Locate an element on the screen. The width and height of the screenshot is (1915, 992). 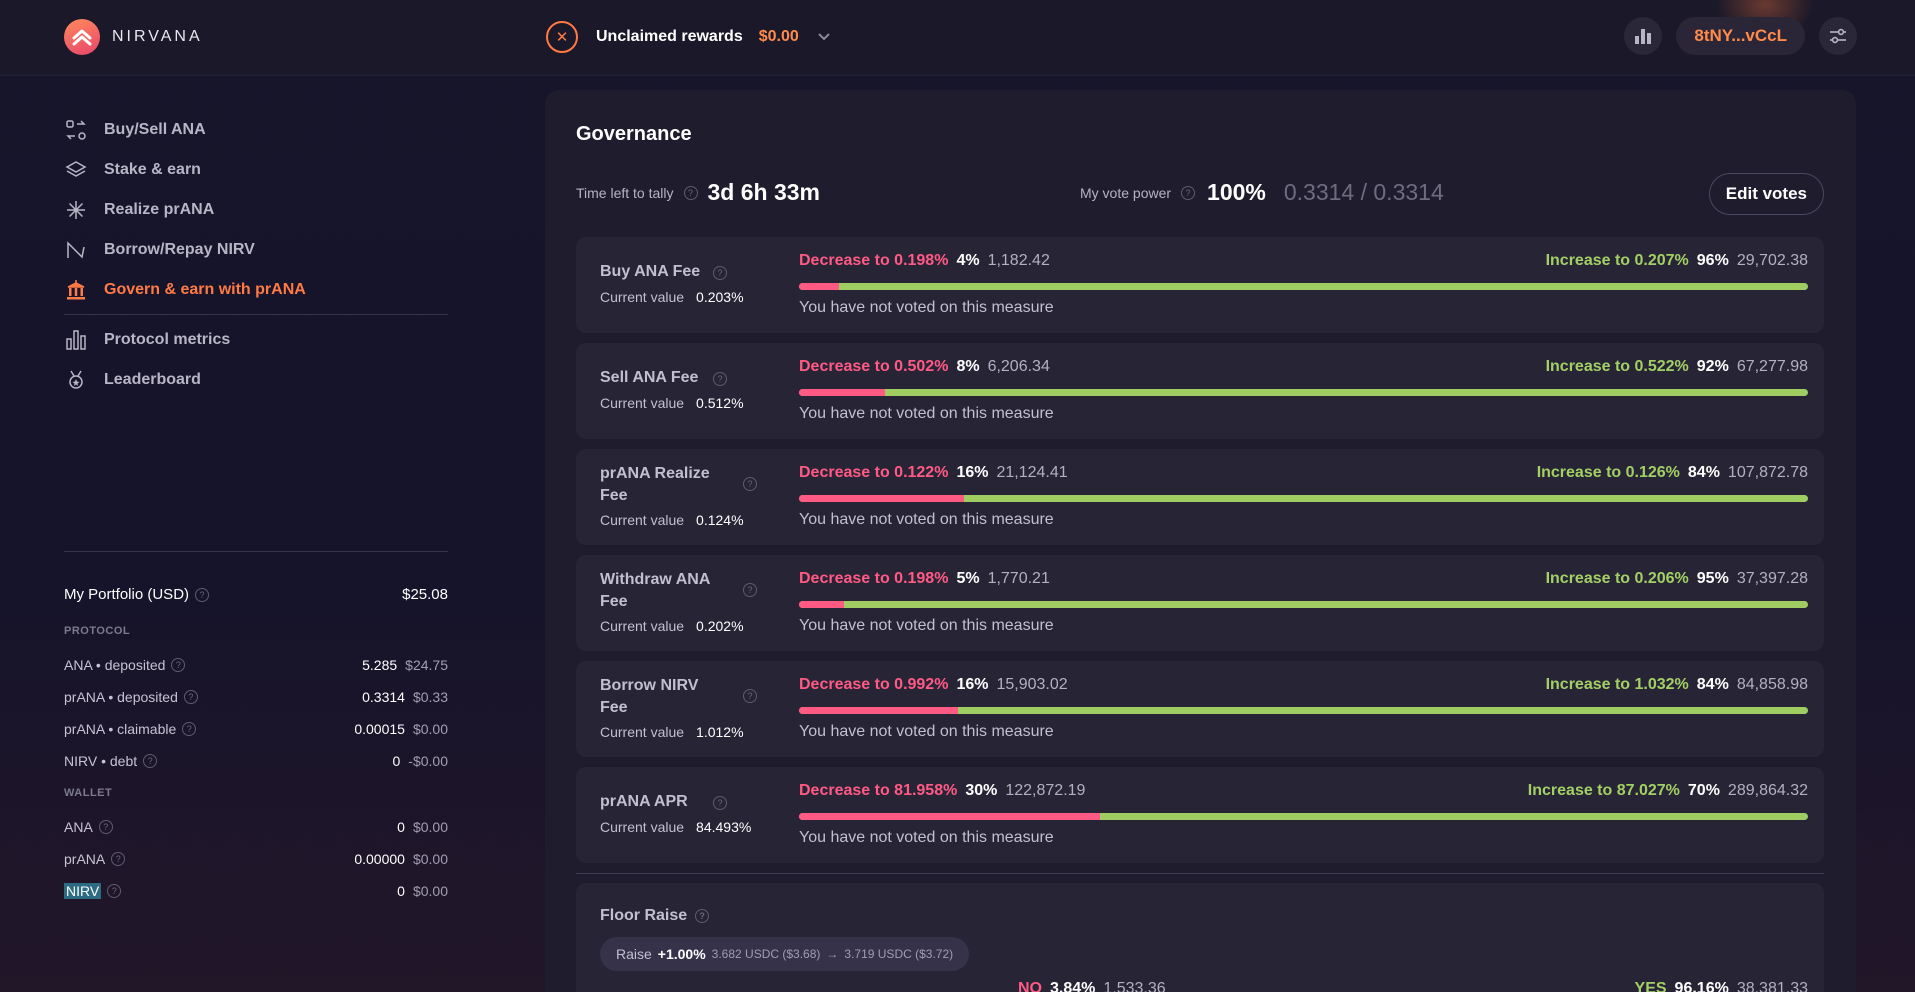
sidebar-item-metrics: Protocol metrics is located at coordinates (256, 340).